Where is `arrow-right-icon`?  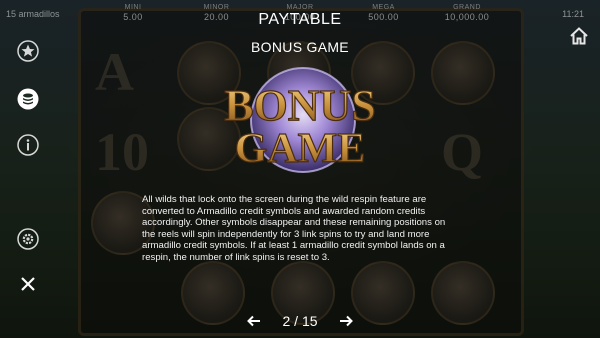
arrow-right-icon is located at coordinates (346, 321).